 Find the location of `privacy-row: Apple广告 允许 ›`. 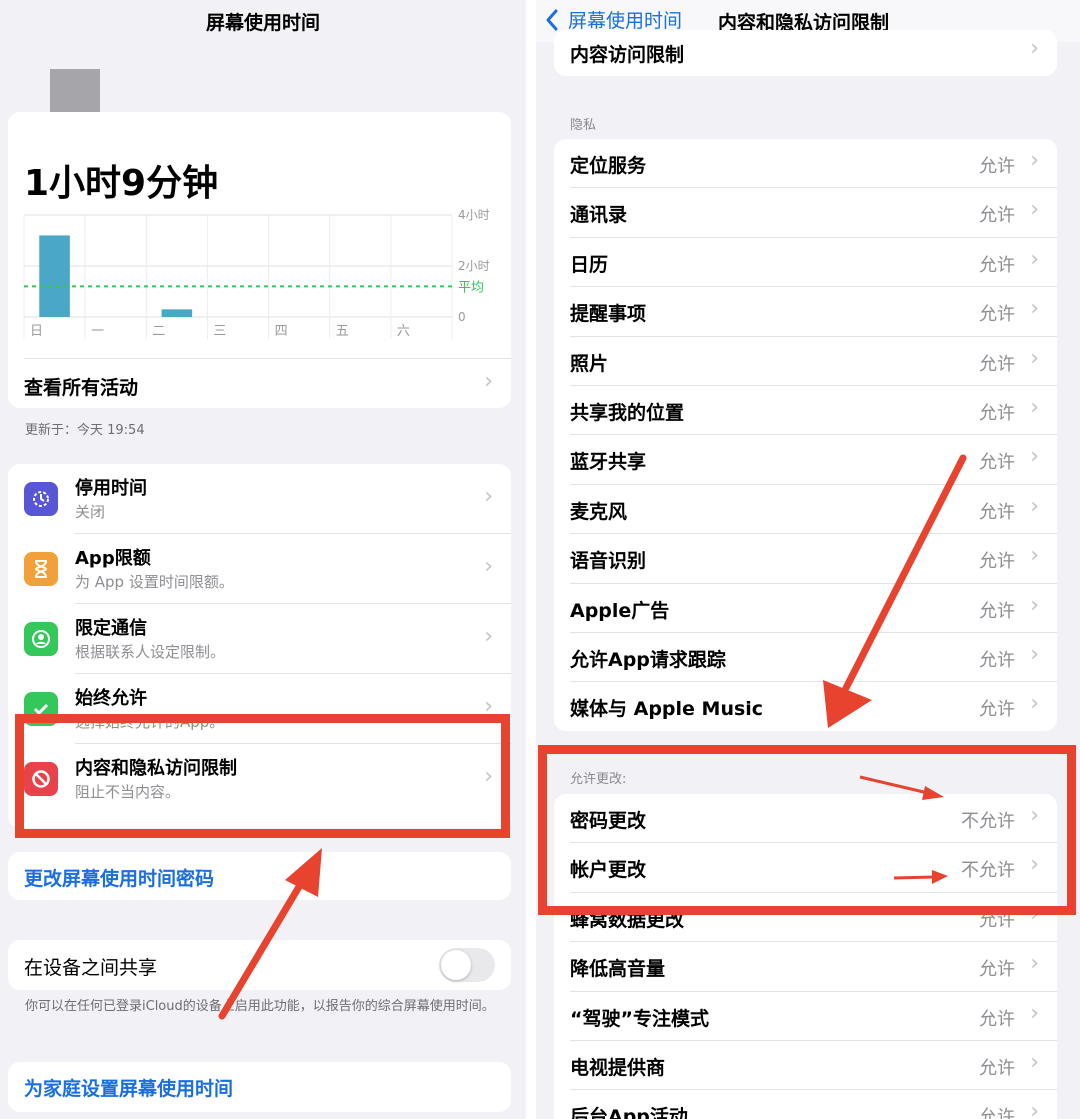

privacy-row: Apple广告 允许 › is located at coordinates (805, 608).